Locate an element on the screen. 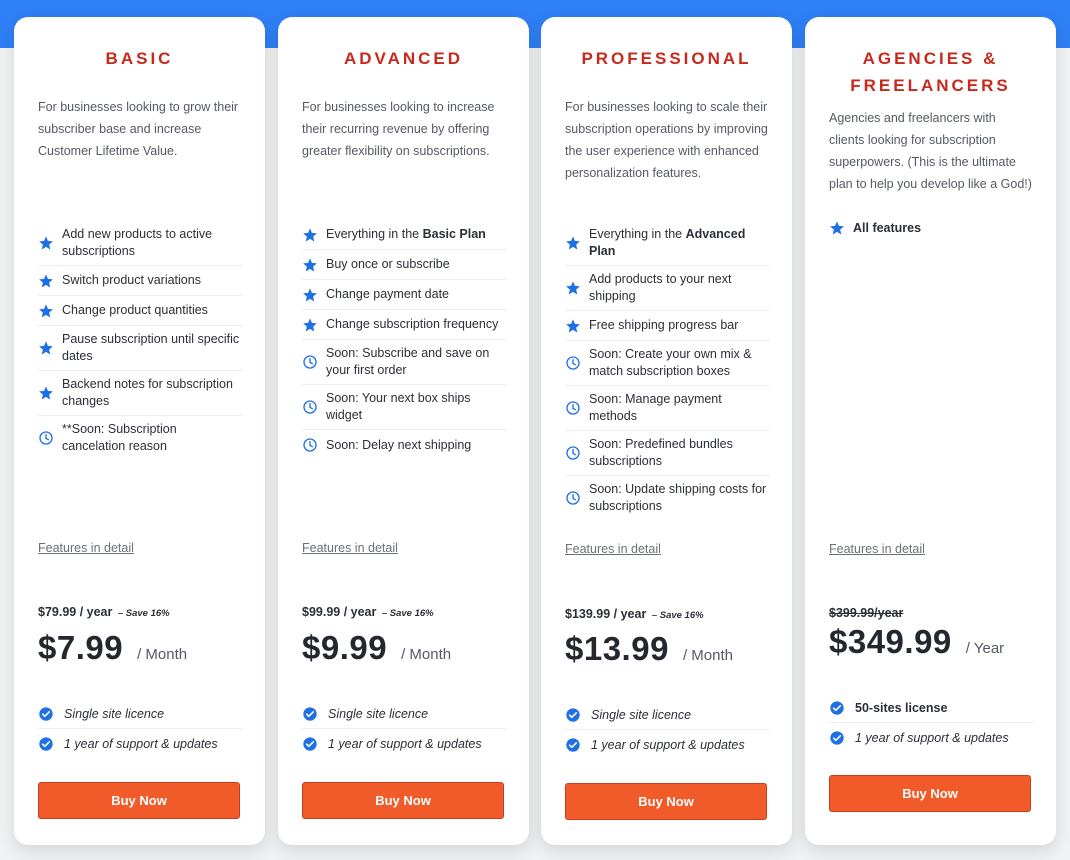 This screenshot has width=1070, height=860. license-item: 50-sites license is located at coordinates (931, 708).